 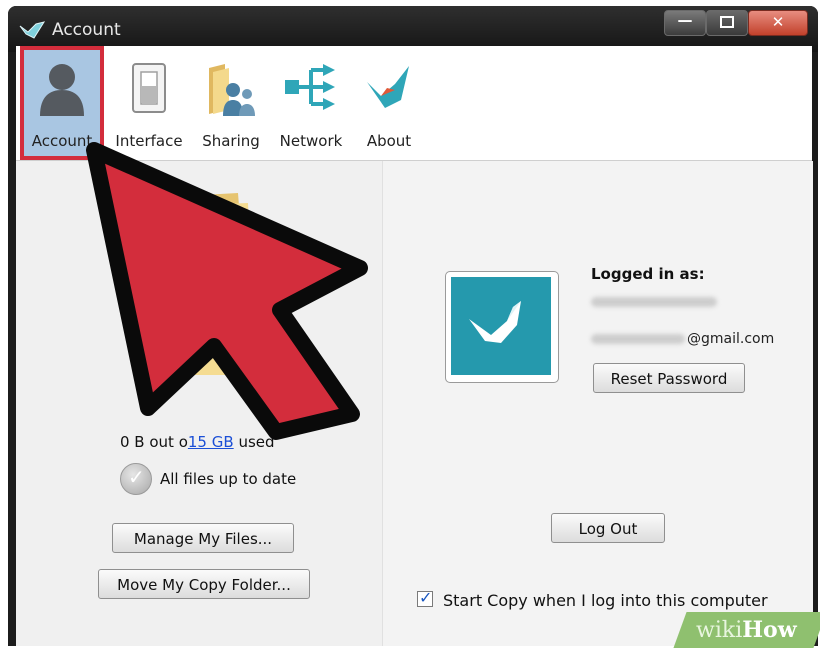 What do you see at coordinates (86, 30) in the screenshot?
I see `window-title: Account` at bounding box center [86, 30].